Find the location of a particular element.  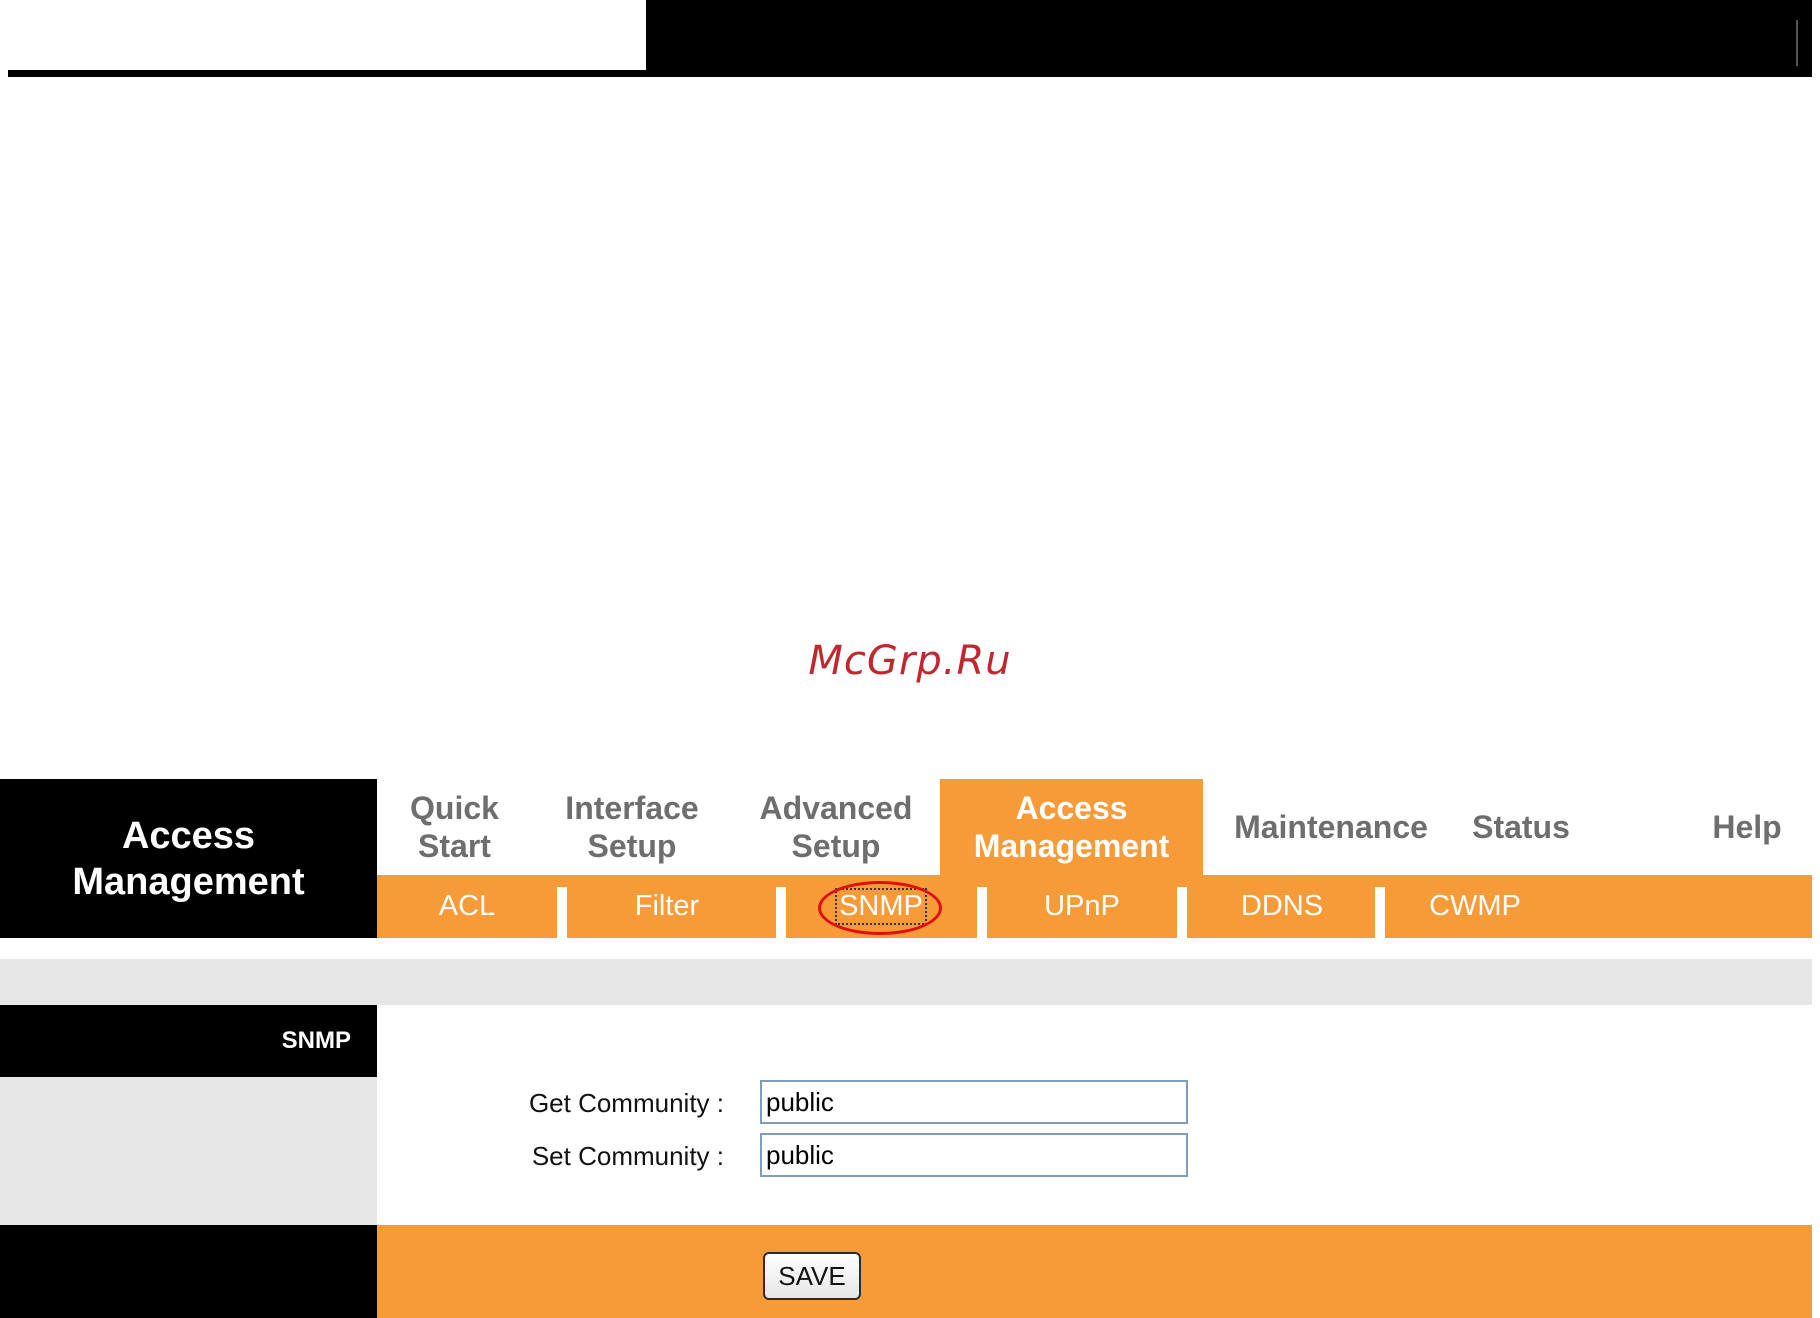

nav-label: Help is located at coordinates (1747, 827).